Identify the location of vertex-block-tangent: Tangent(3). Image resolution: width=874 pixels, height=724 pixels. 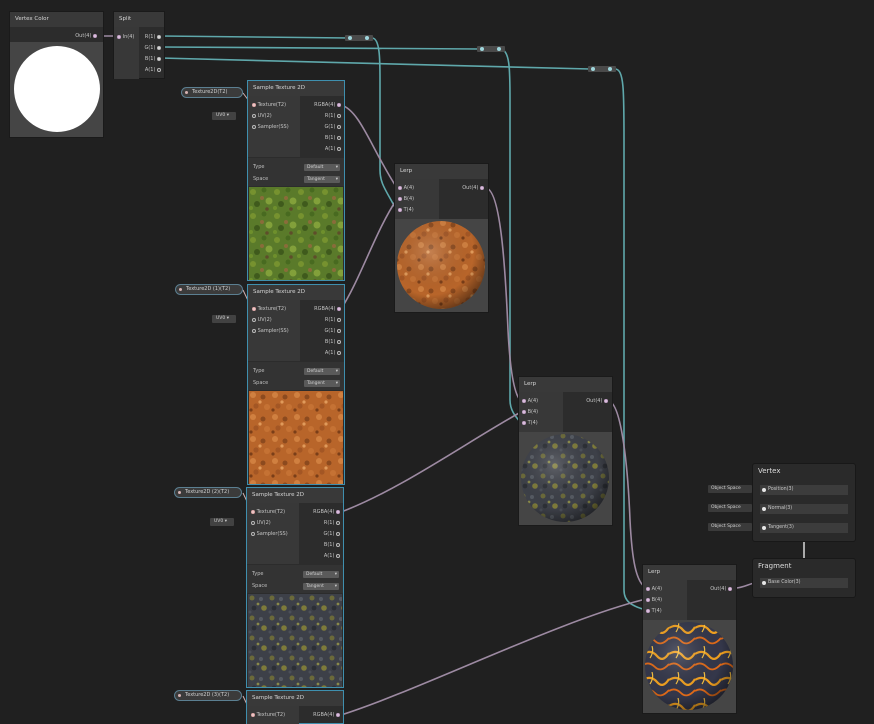
(804, 528).